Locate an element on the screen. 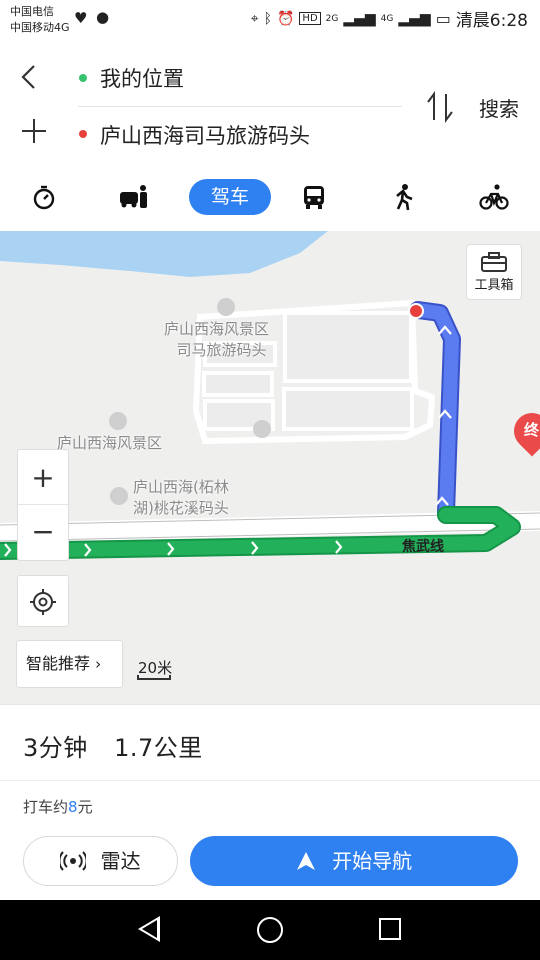 The width and height of the screenshot is (540, 960). add-waypoint-button is located at coordinates (34, 133).